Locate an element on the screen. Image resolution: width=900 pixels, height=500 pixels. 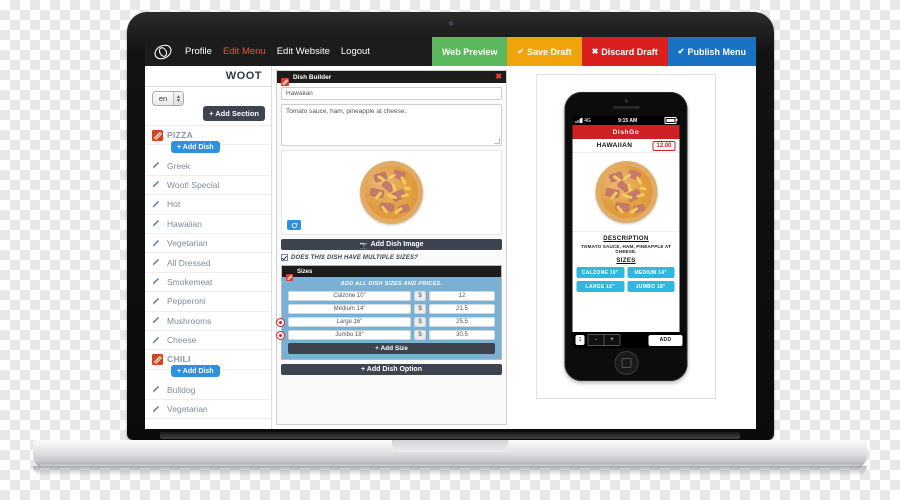
size-price-input: 21.5 is located at coordinates (462, 309).